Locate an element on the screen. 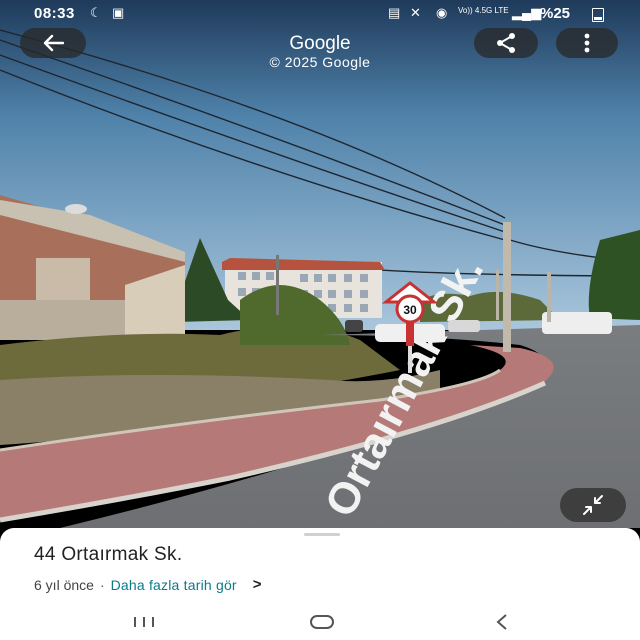  more-vertical-icon is located at coordinates (587, 43).